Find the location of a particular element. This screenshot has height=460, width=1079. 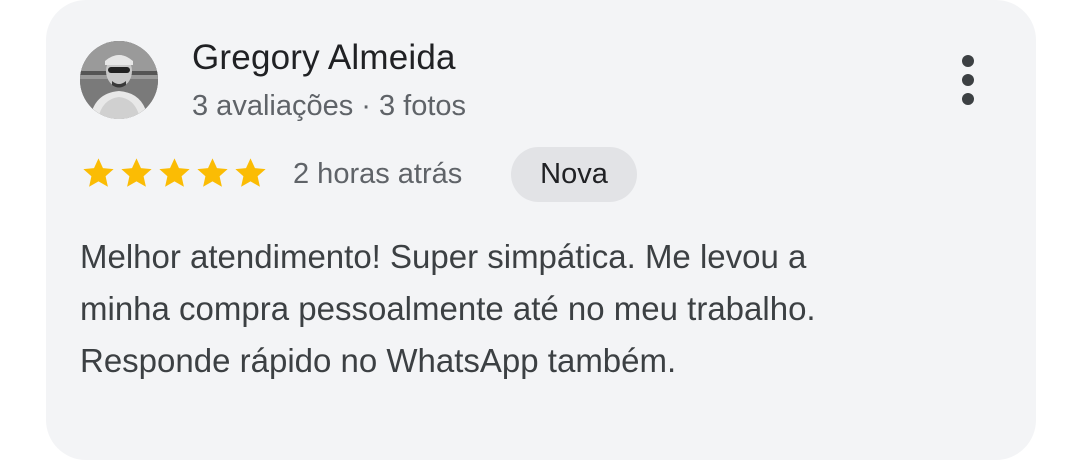

review-time: 2 horas atrás is located at coordinates (378, 174).